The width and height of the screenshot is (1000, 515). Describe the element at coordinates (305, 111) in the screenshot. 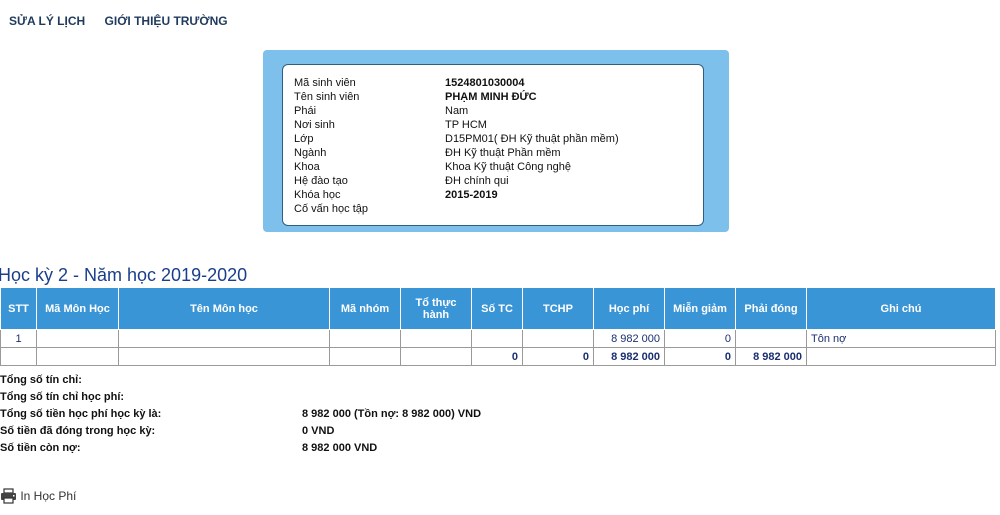

I see `info-label: Phái` at that location.